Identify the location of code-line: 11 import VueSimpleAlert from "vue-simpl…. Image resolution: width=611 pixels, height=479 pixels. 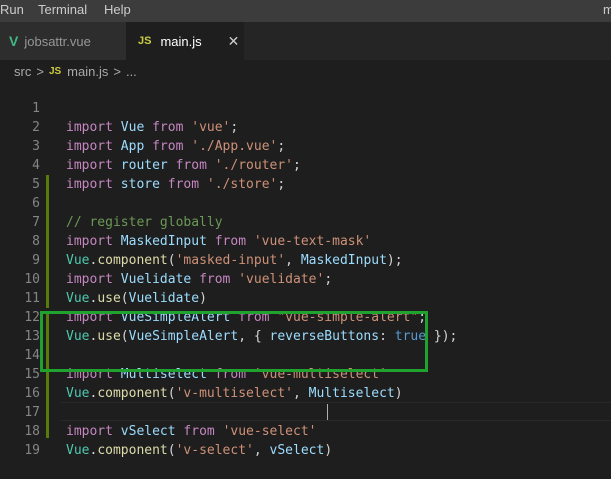
(305, 297).